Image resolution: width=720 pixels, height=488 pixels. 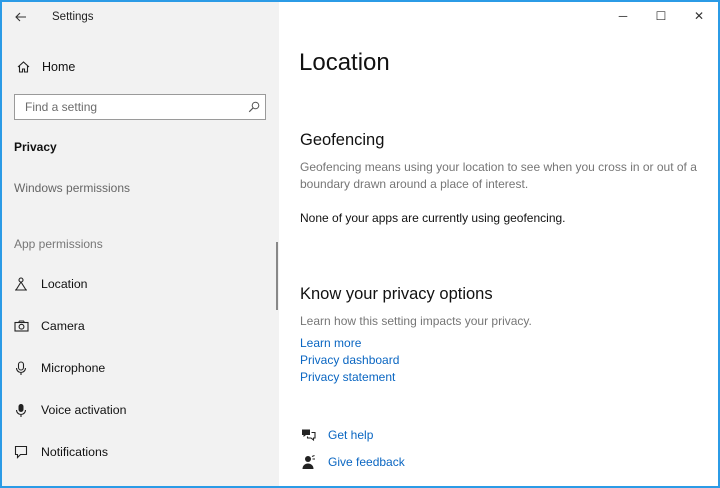 I want to click on sidebar-scrollbar, so click(x=277, y=276).